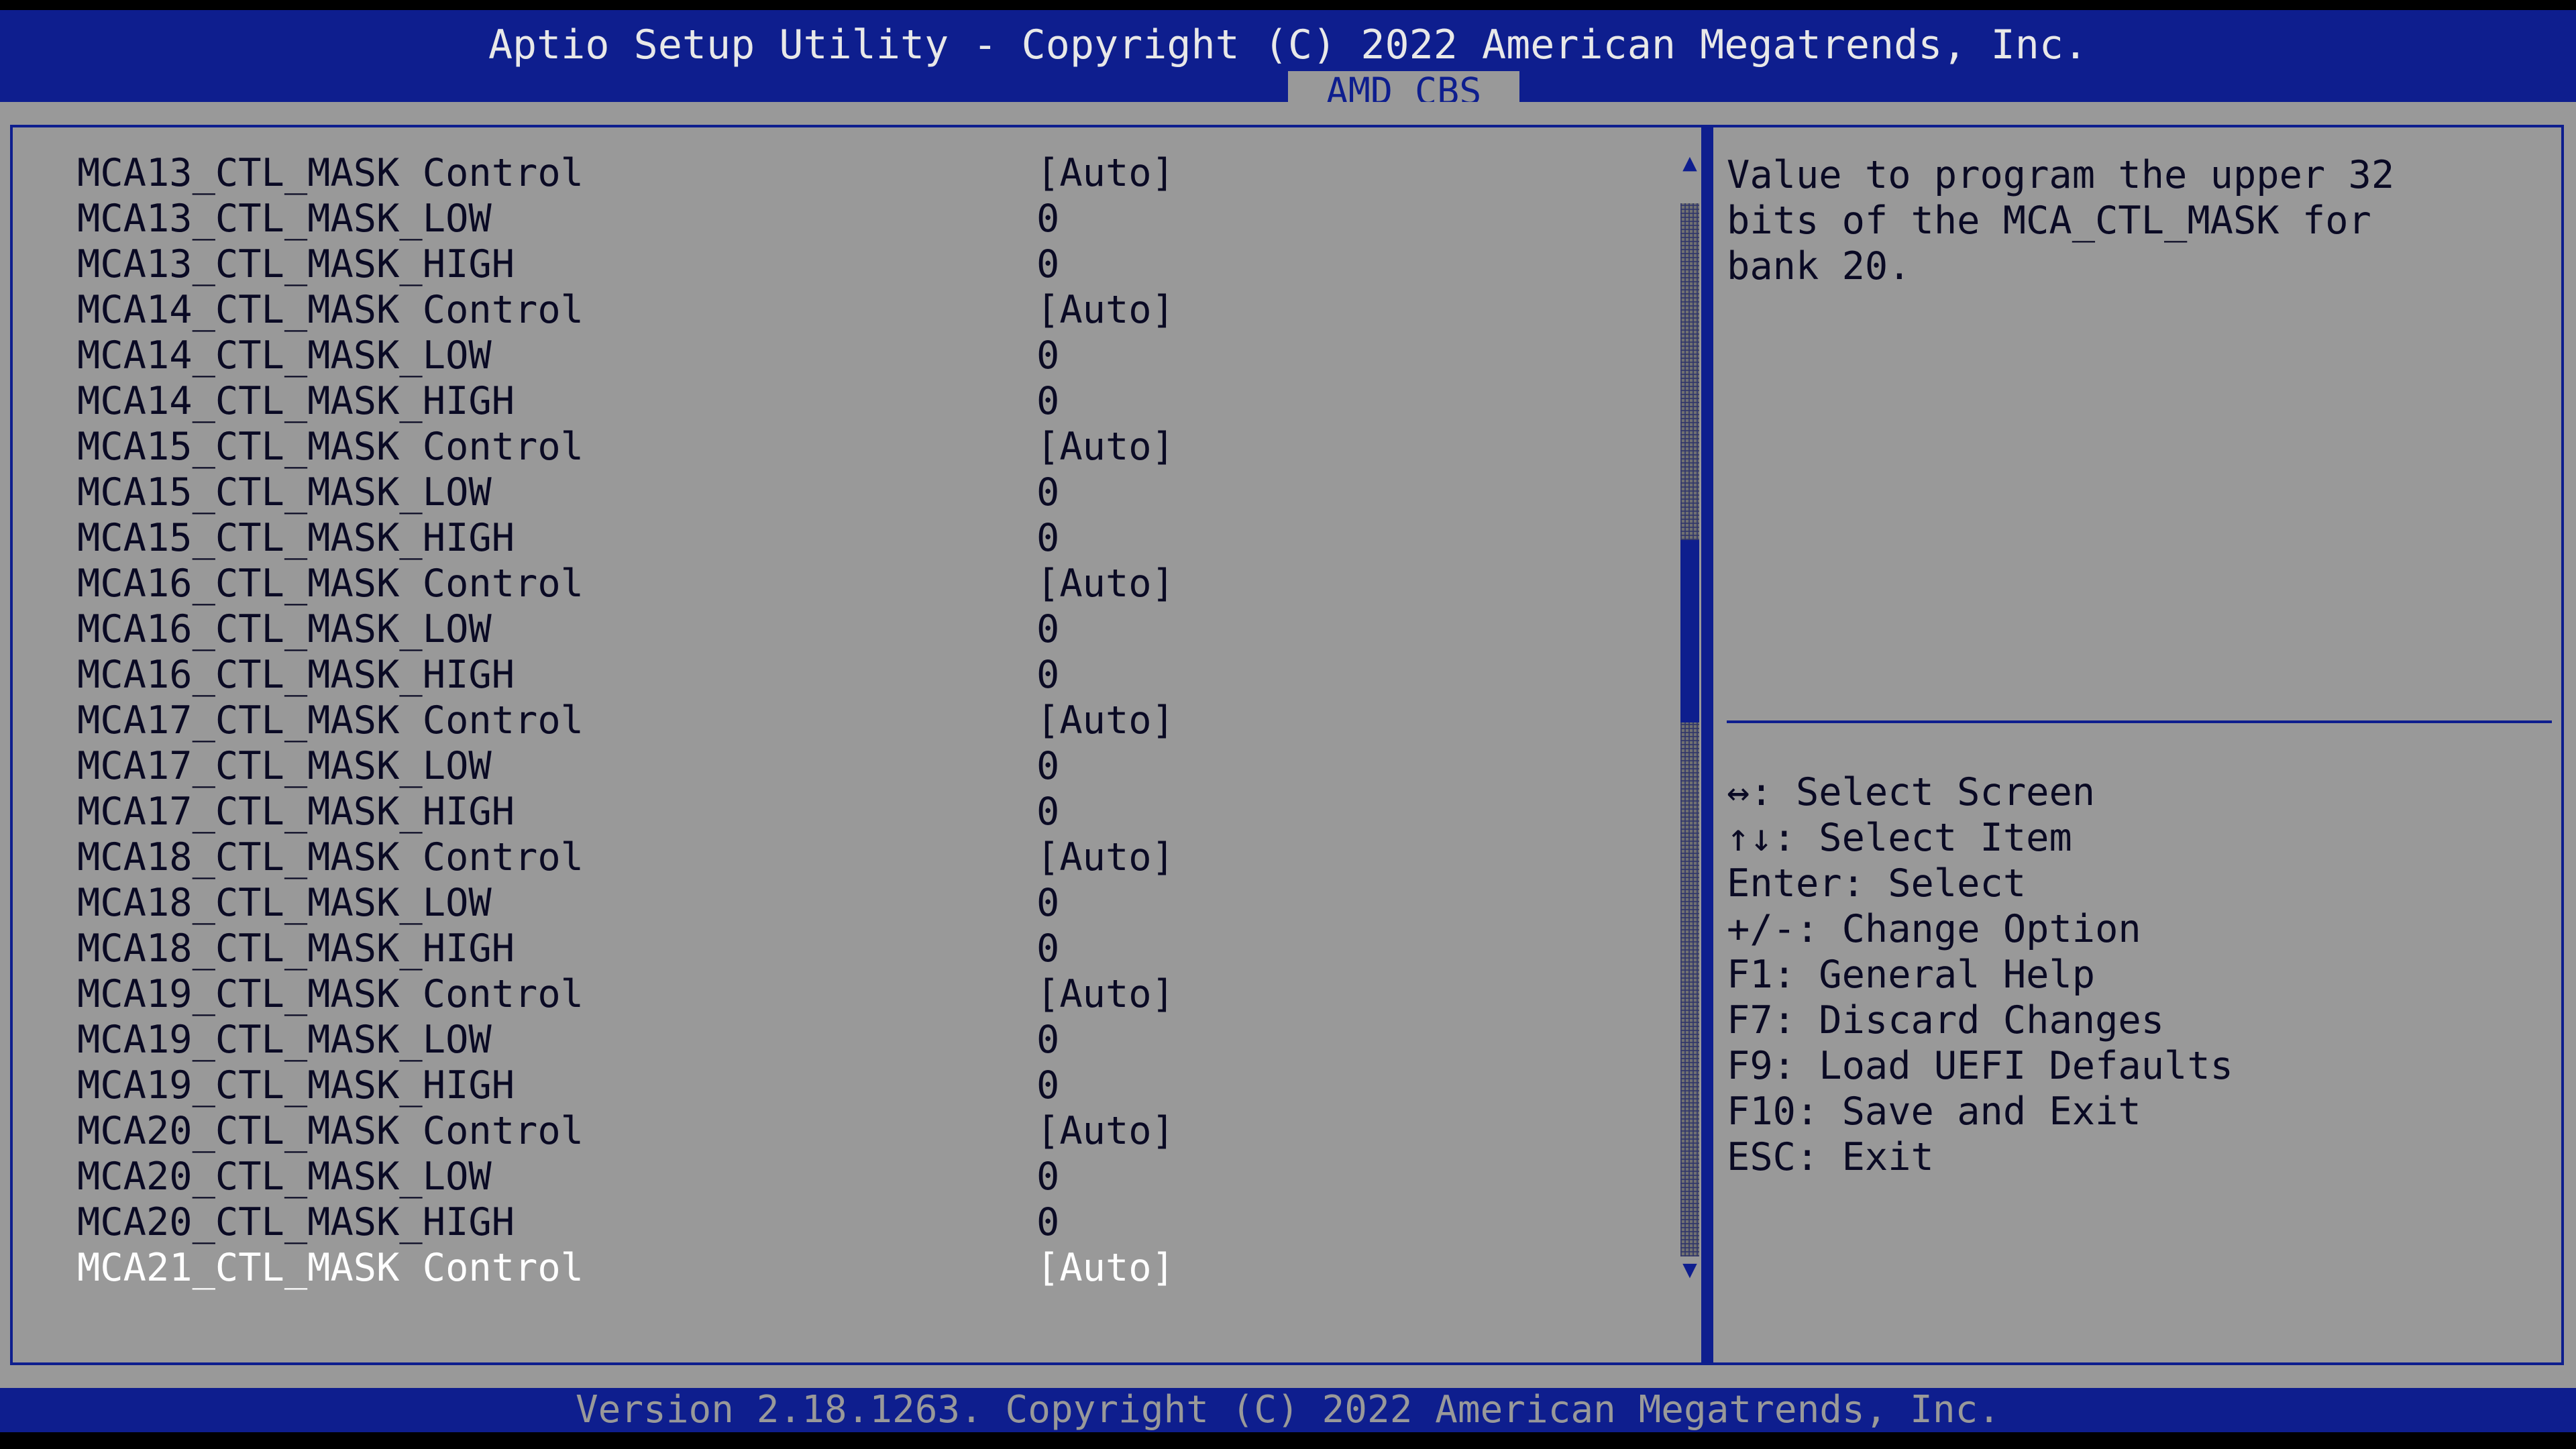  Describe the element at coordinates (831, 766) in the screenshot. I see `setting-row: MCA17_CTL_MASK_LOW 0` at that location.